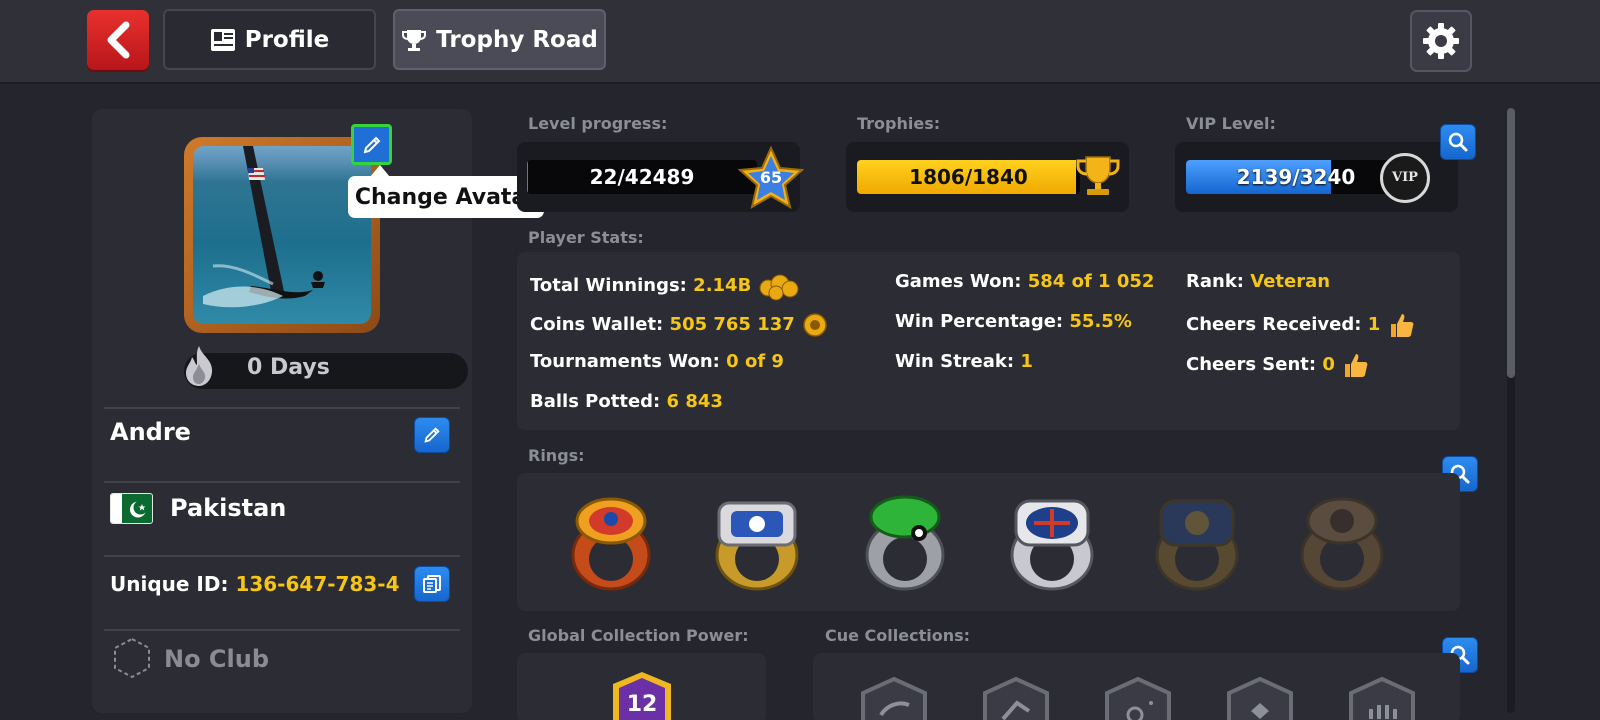  I want to click on tab-profile-label: Profile, so click(287, 39).